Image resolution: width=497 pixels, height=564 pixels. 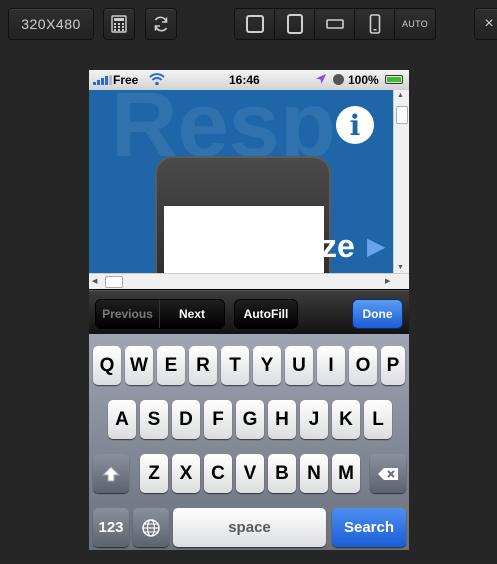 What do you see at coordinates (192, 314) in the screenshot?
I see `next-button: Next` at bounding box center [192, 314].